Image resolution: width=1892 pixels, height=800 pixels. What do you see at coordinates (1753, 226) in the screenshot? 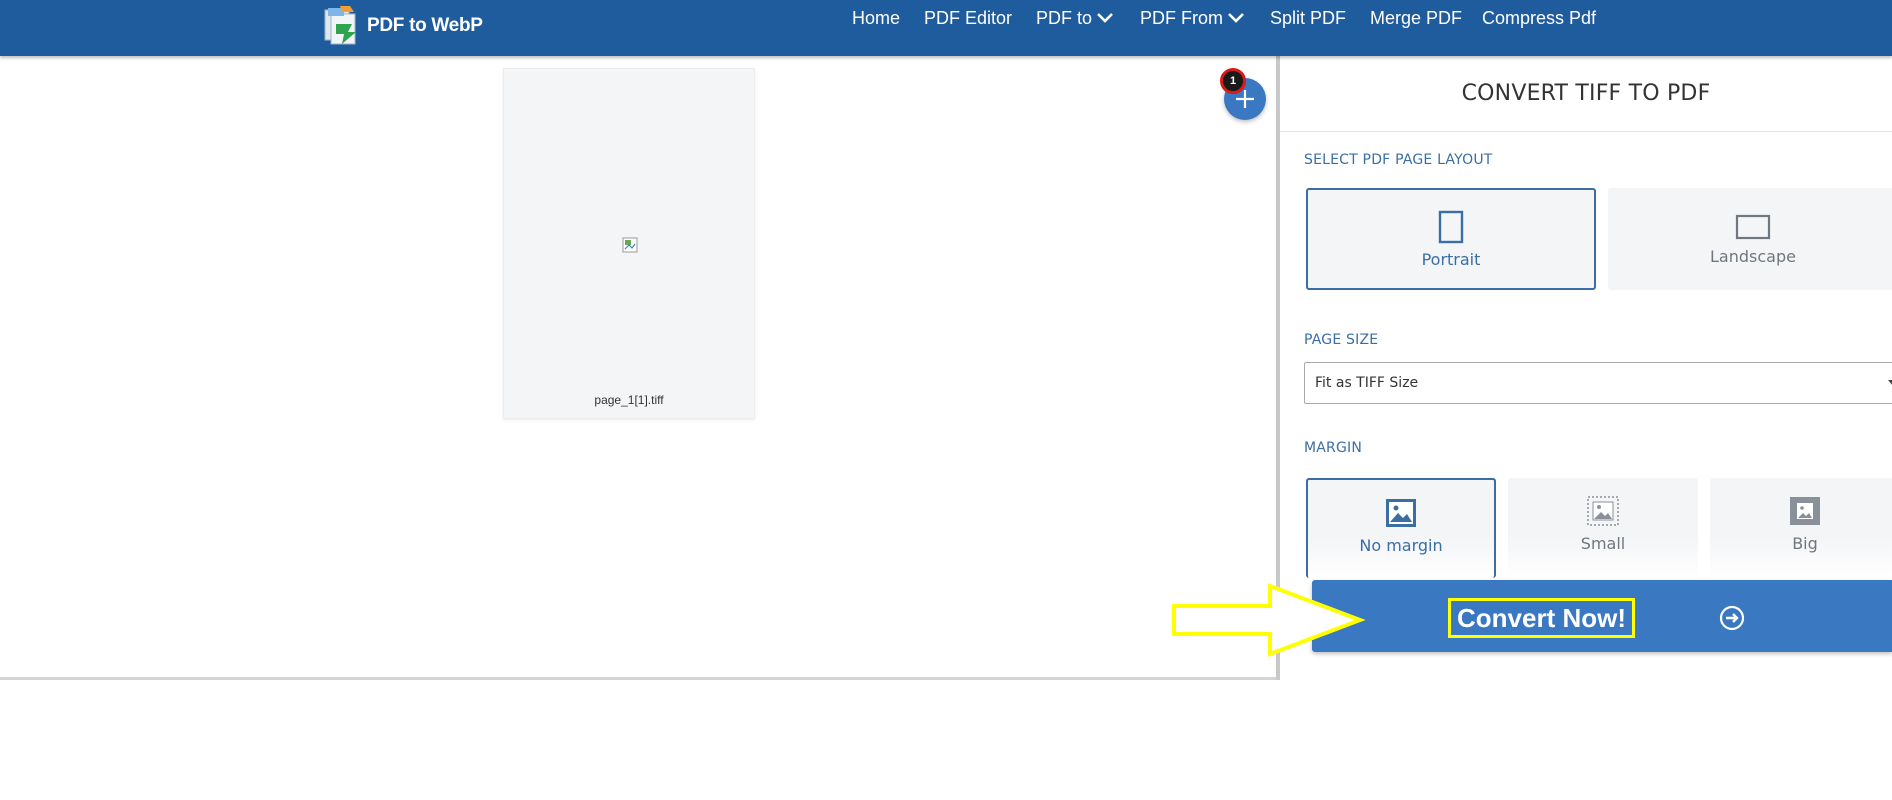
I see `landscape-page-icon` at bounding box center [1753, 226].